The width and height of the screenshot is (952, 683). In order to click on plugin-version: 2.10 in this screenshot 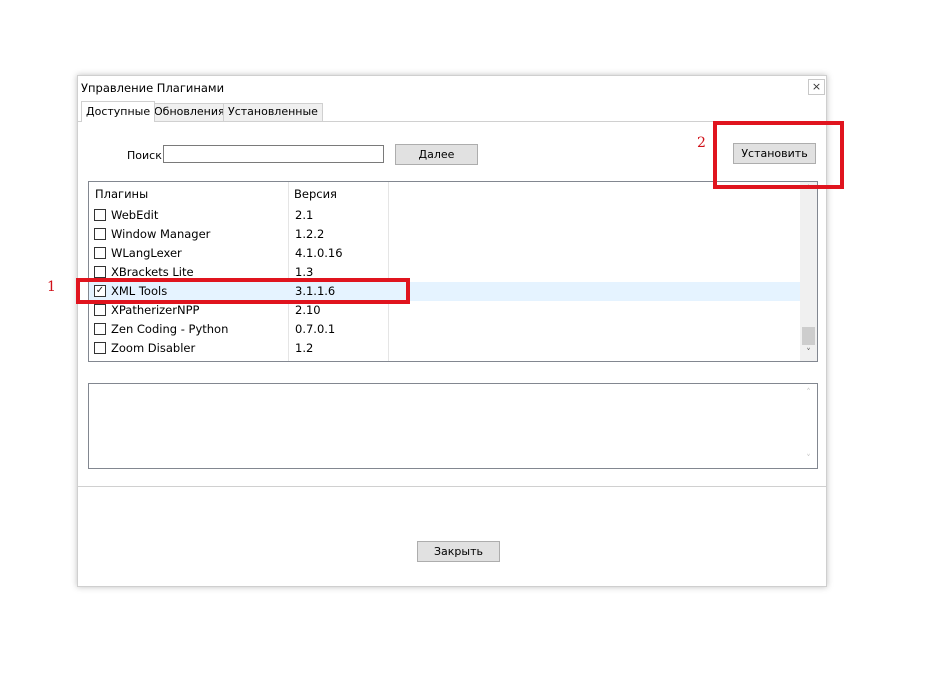, I will do `click(308, 310)`.